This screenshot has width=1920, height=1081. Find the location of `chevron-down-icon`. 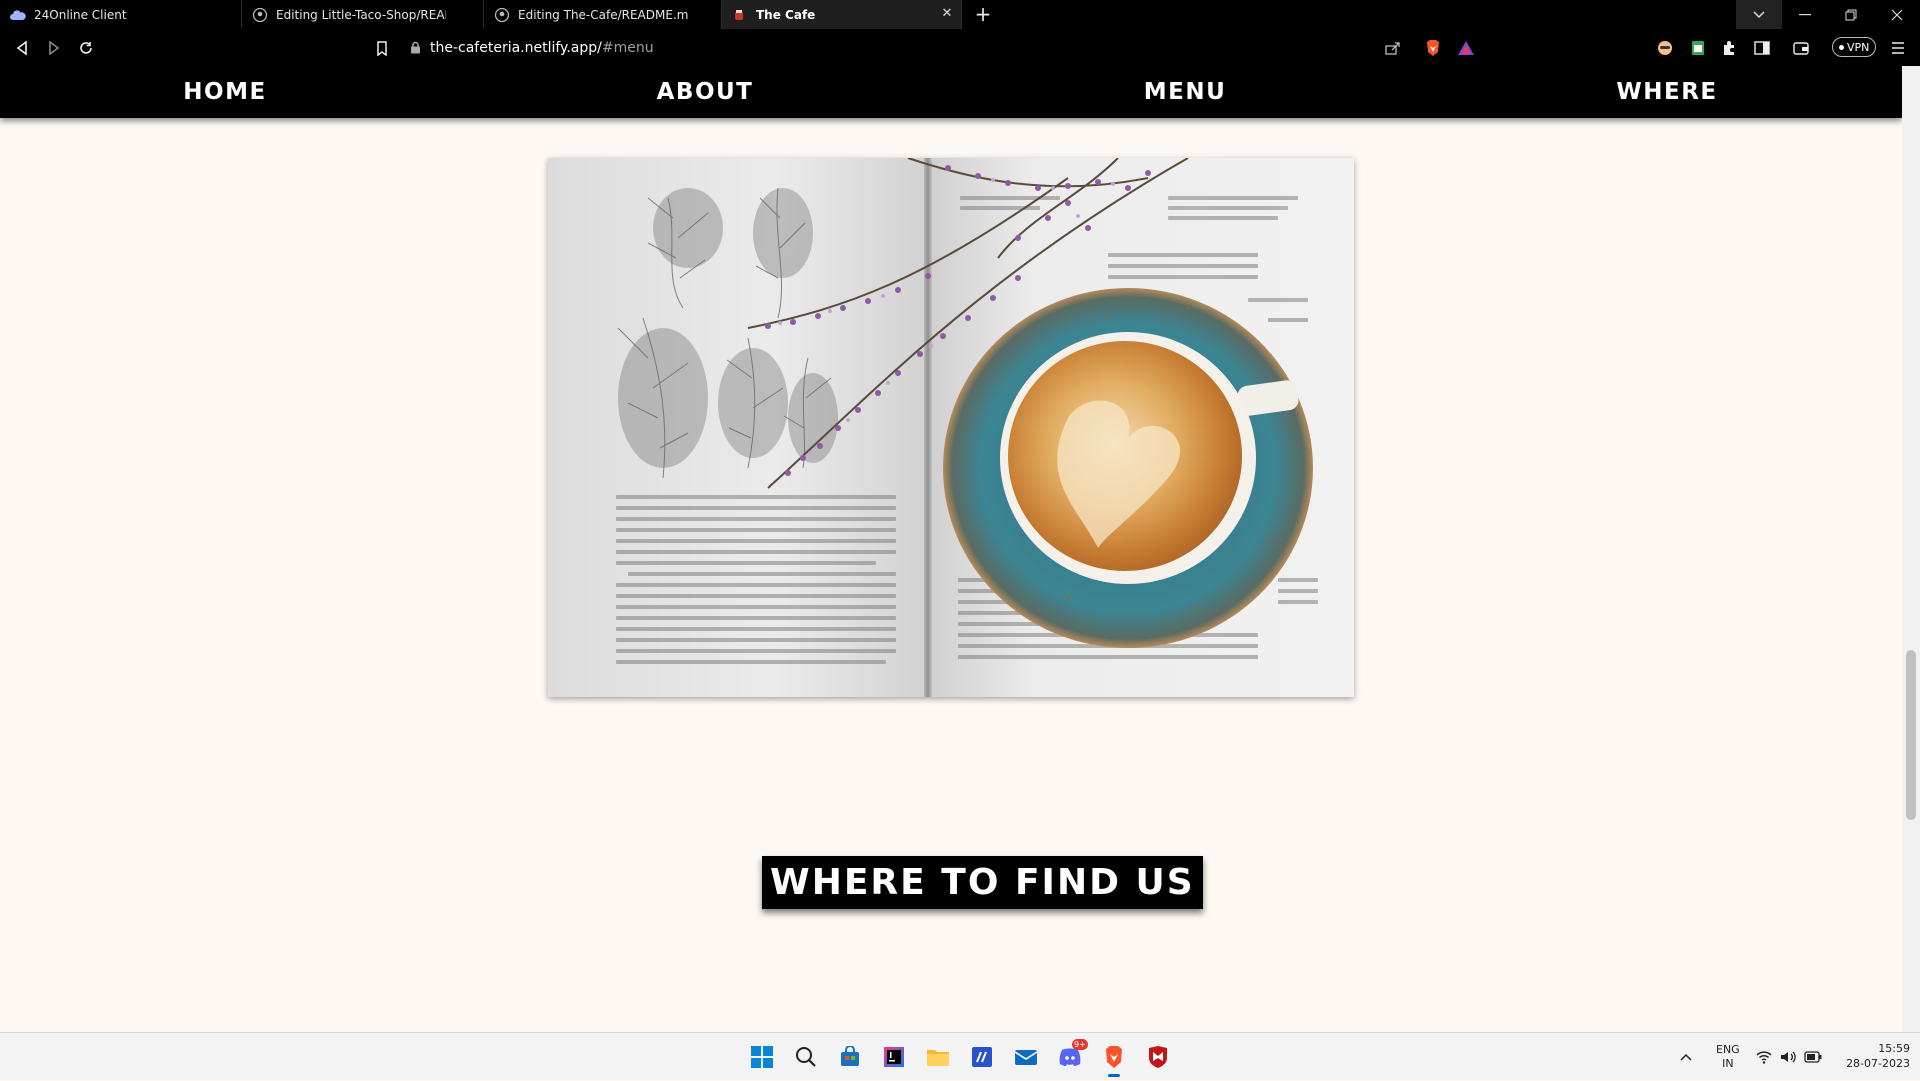

chevron-down-icon is located at coordinates (1759, 14).